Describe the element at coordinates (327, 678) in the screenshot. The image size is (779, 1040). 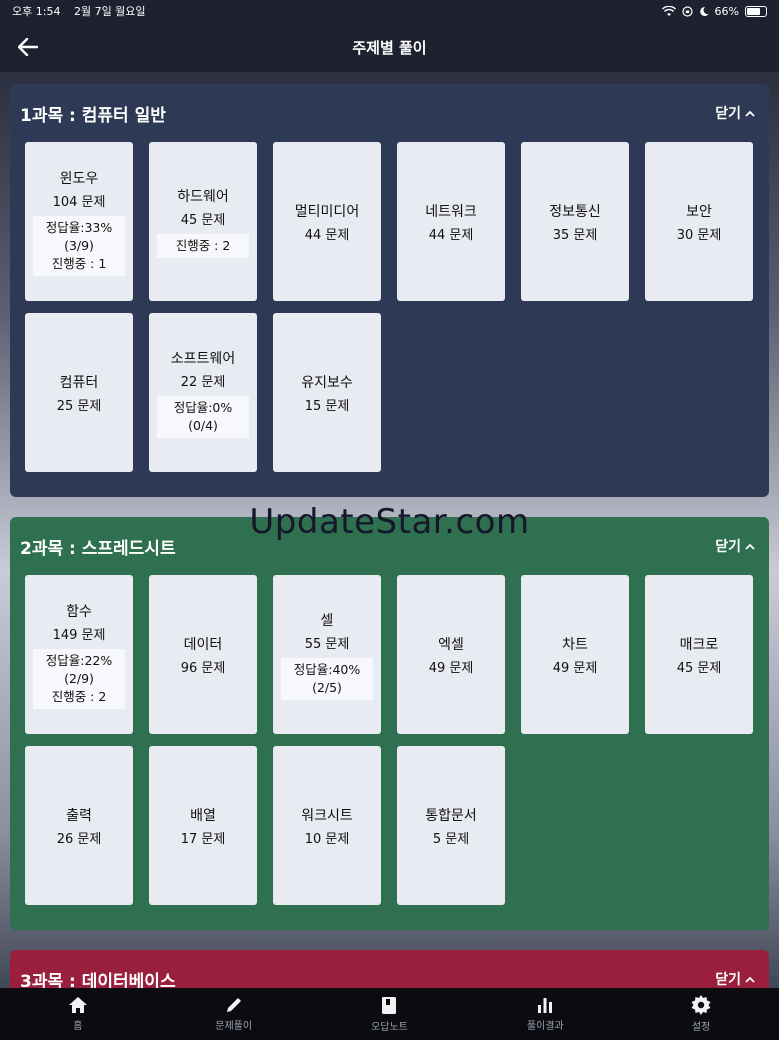
I see `topic-progress-box: 정답율:40% (2/5)` at that location.